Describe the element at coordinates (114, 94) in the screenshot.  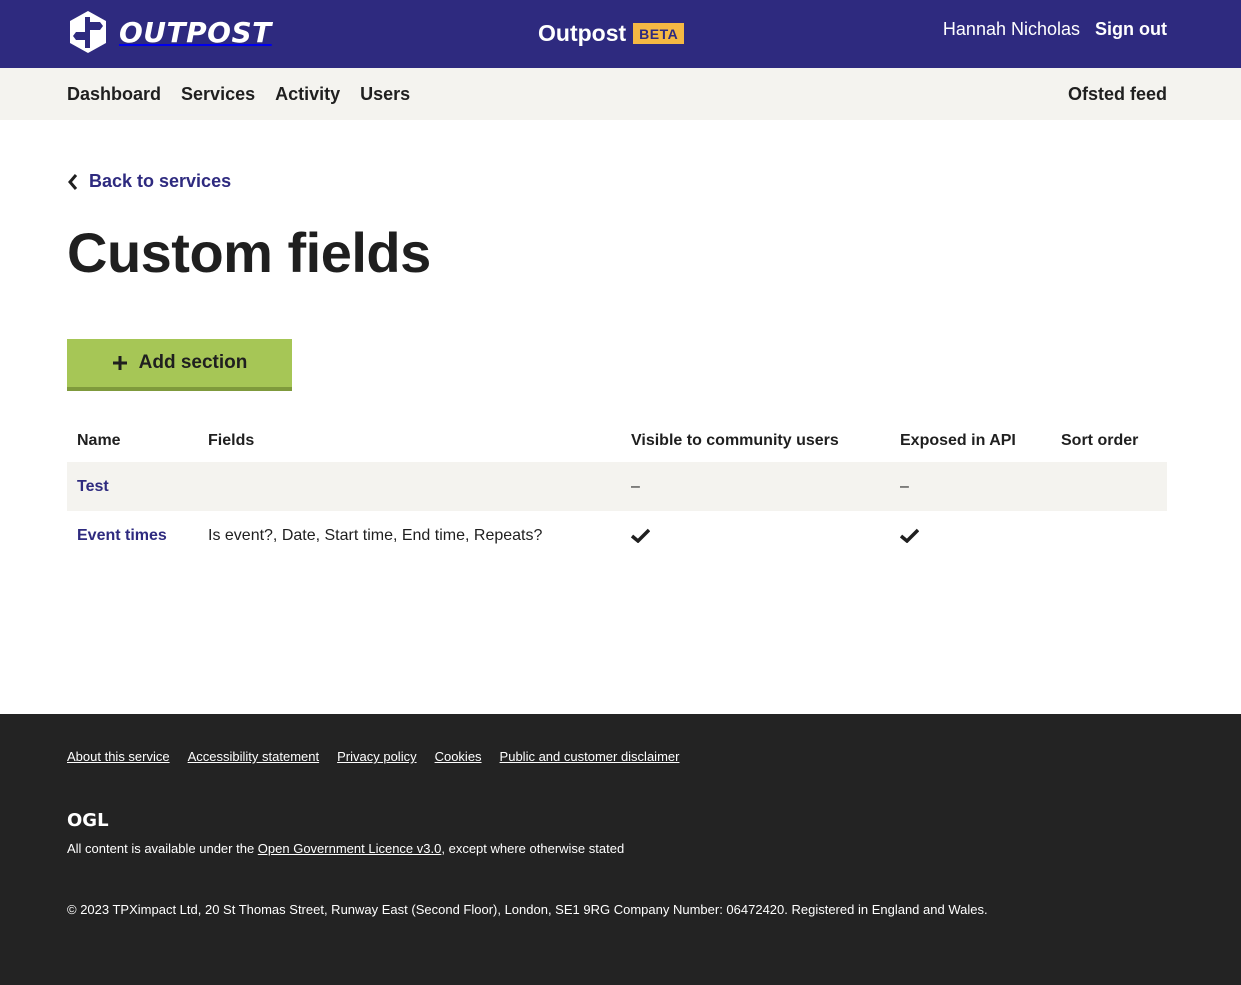
I see `nav-item-dashboard: Dashboard` at that location.